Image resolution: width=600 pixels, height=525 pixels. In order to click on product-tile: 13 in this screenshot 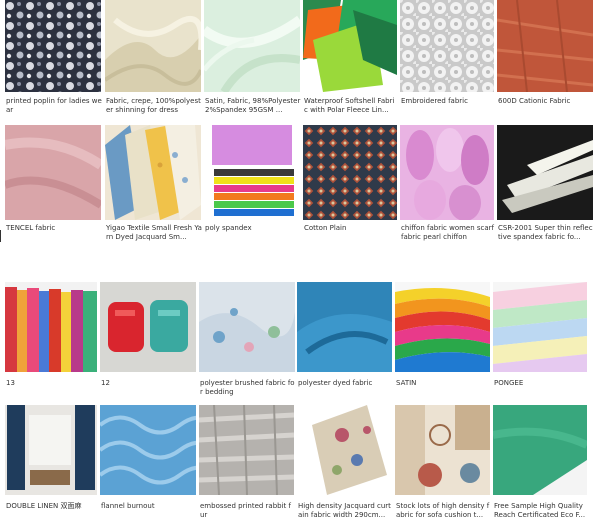, I will do `click(51, 336)`.